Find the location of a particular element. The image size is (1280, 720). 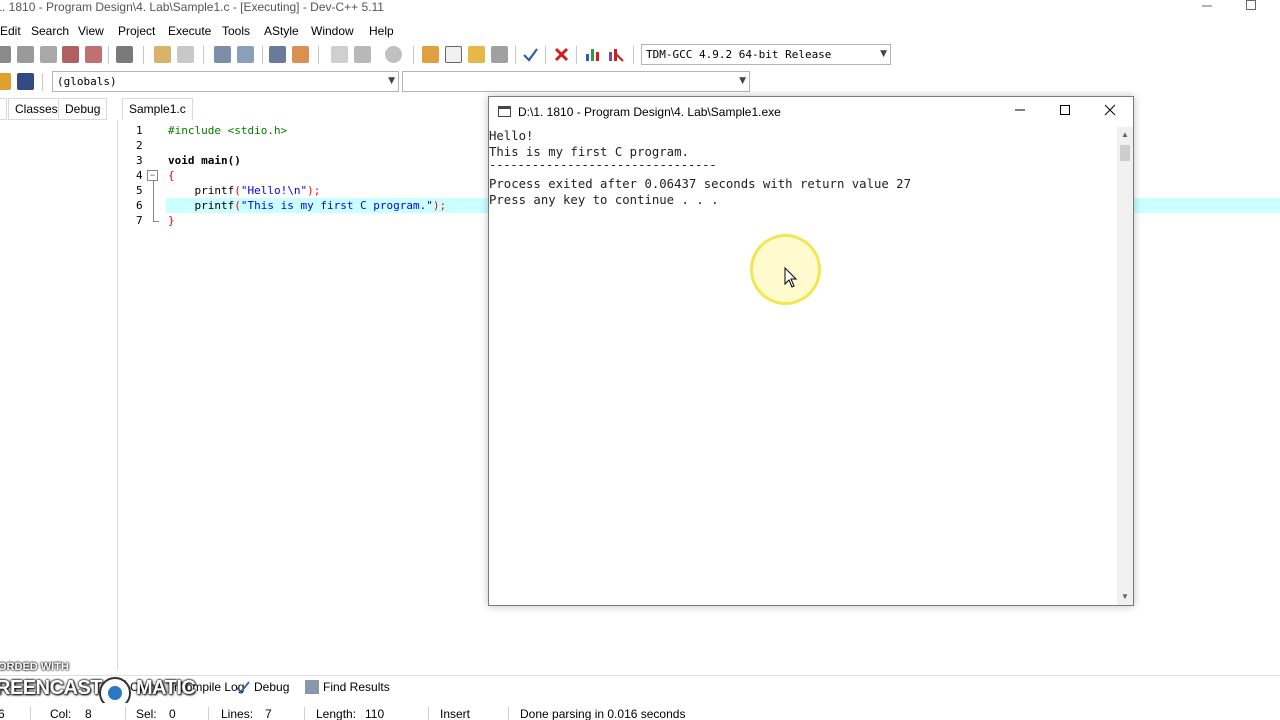

menu-project: Project is located at coordinates (136, 31).